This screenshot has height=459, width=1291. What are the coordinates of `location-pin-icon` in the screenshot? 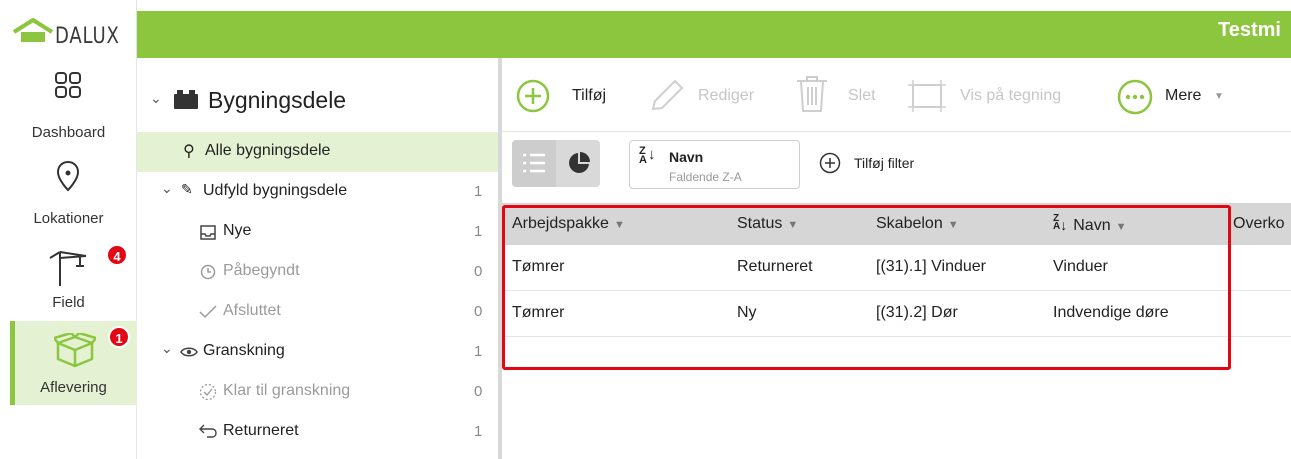 It's located at (68, 176).